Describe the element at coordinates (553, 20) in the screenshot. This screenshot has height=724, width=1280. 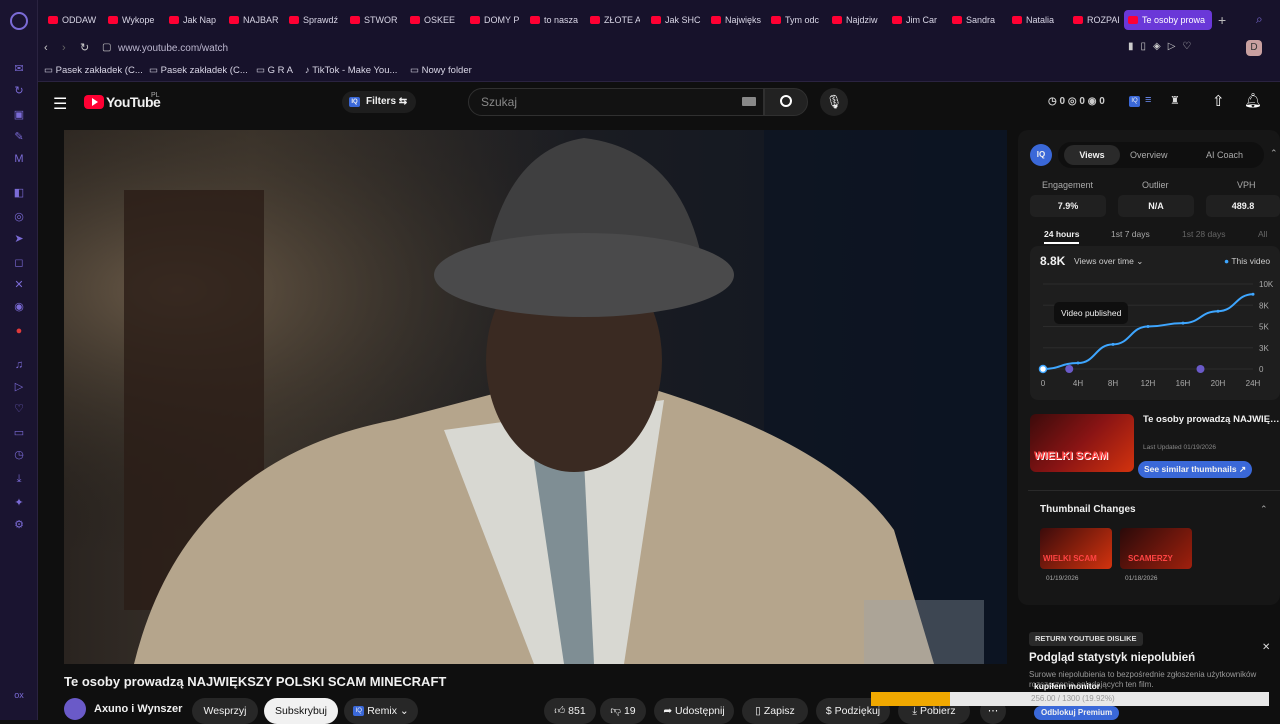
I see `browser-tab: to nasza` at that location.